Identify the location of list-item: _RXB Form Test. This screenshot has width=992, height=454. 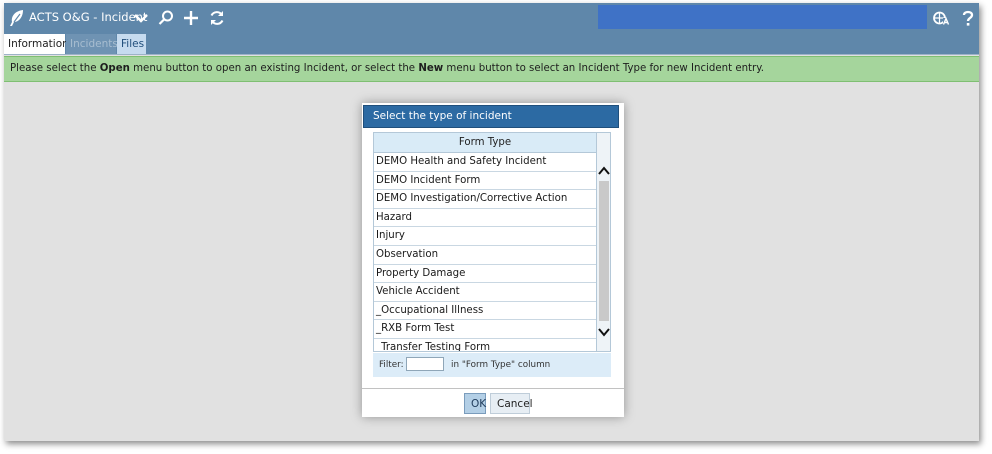
(485, 329).